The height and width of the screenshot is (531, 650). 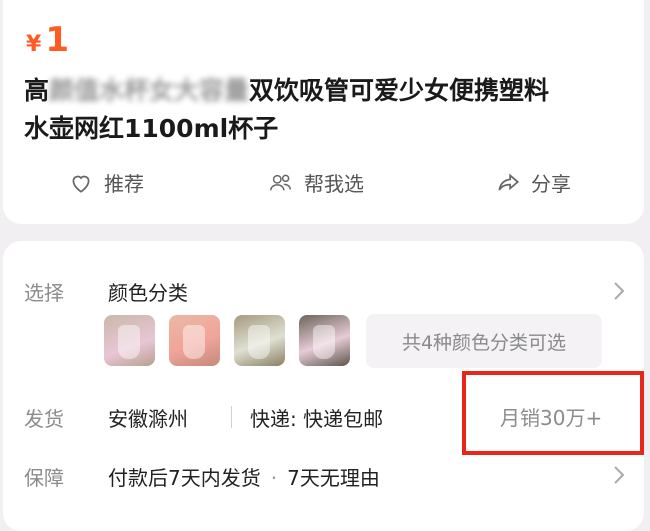 What do you see at coordinates (317, 419) in the screenshot?
I see `shipping-express: 快递: 快递包邮` at bounding box center [317, 419].